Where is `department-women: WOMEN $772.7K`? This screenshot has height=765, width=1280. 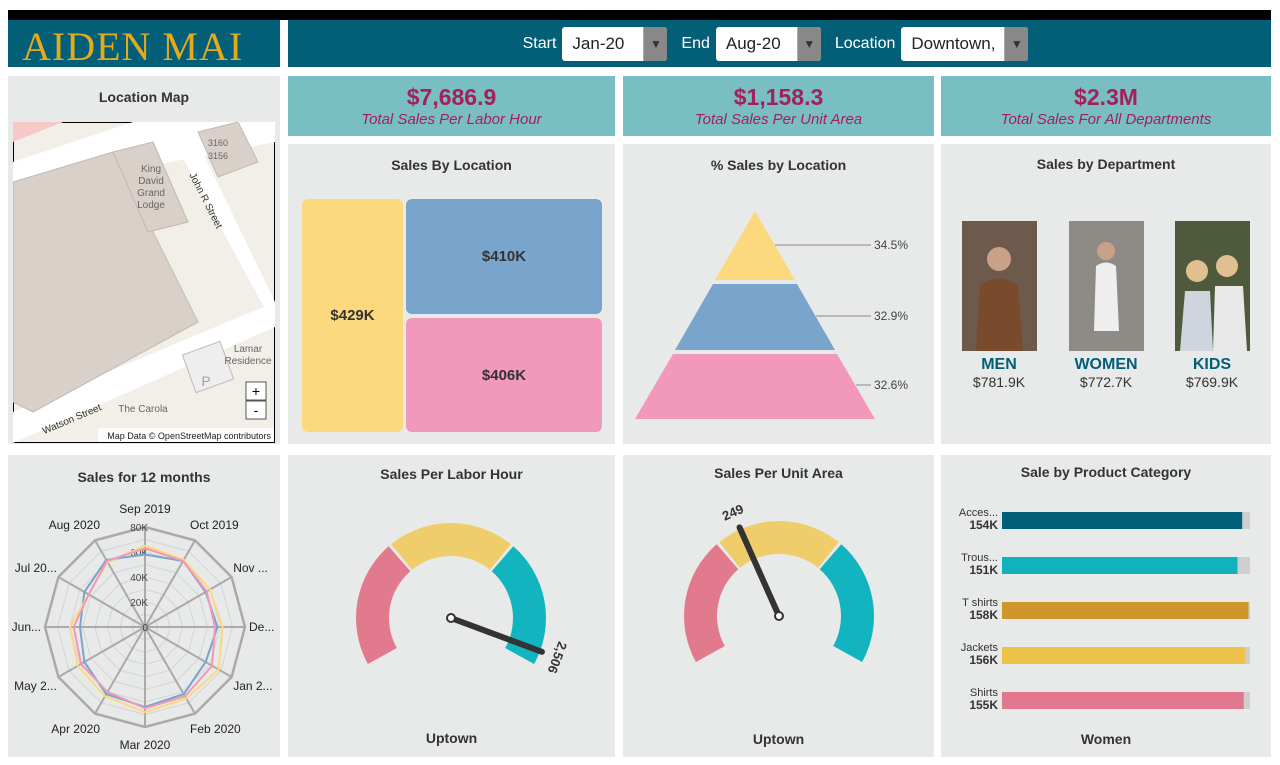 department-women: WOMEN $772.7K is located at coordinates (1106, 305).